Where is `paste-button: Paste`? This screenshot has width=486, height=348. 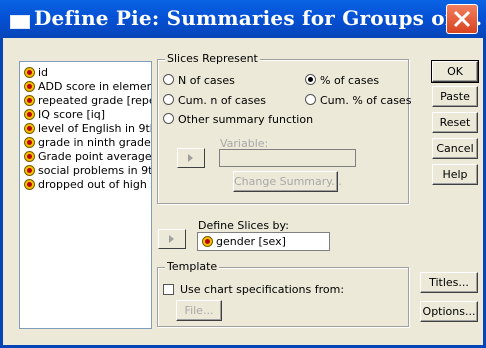
paste-button: Paste is located at coordinates (455, 96).